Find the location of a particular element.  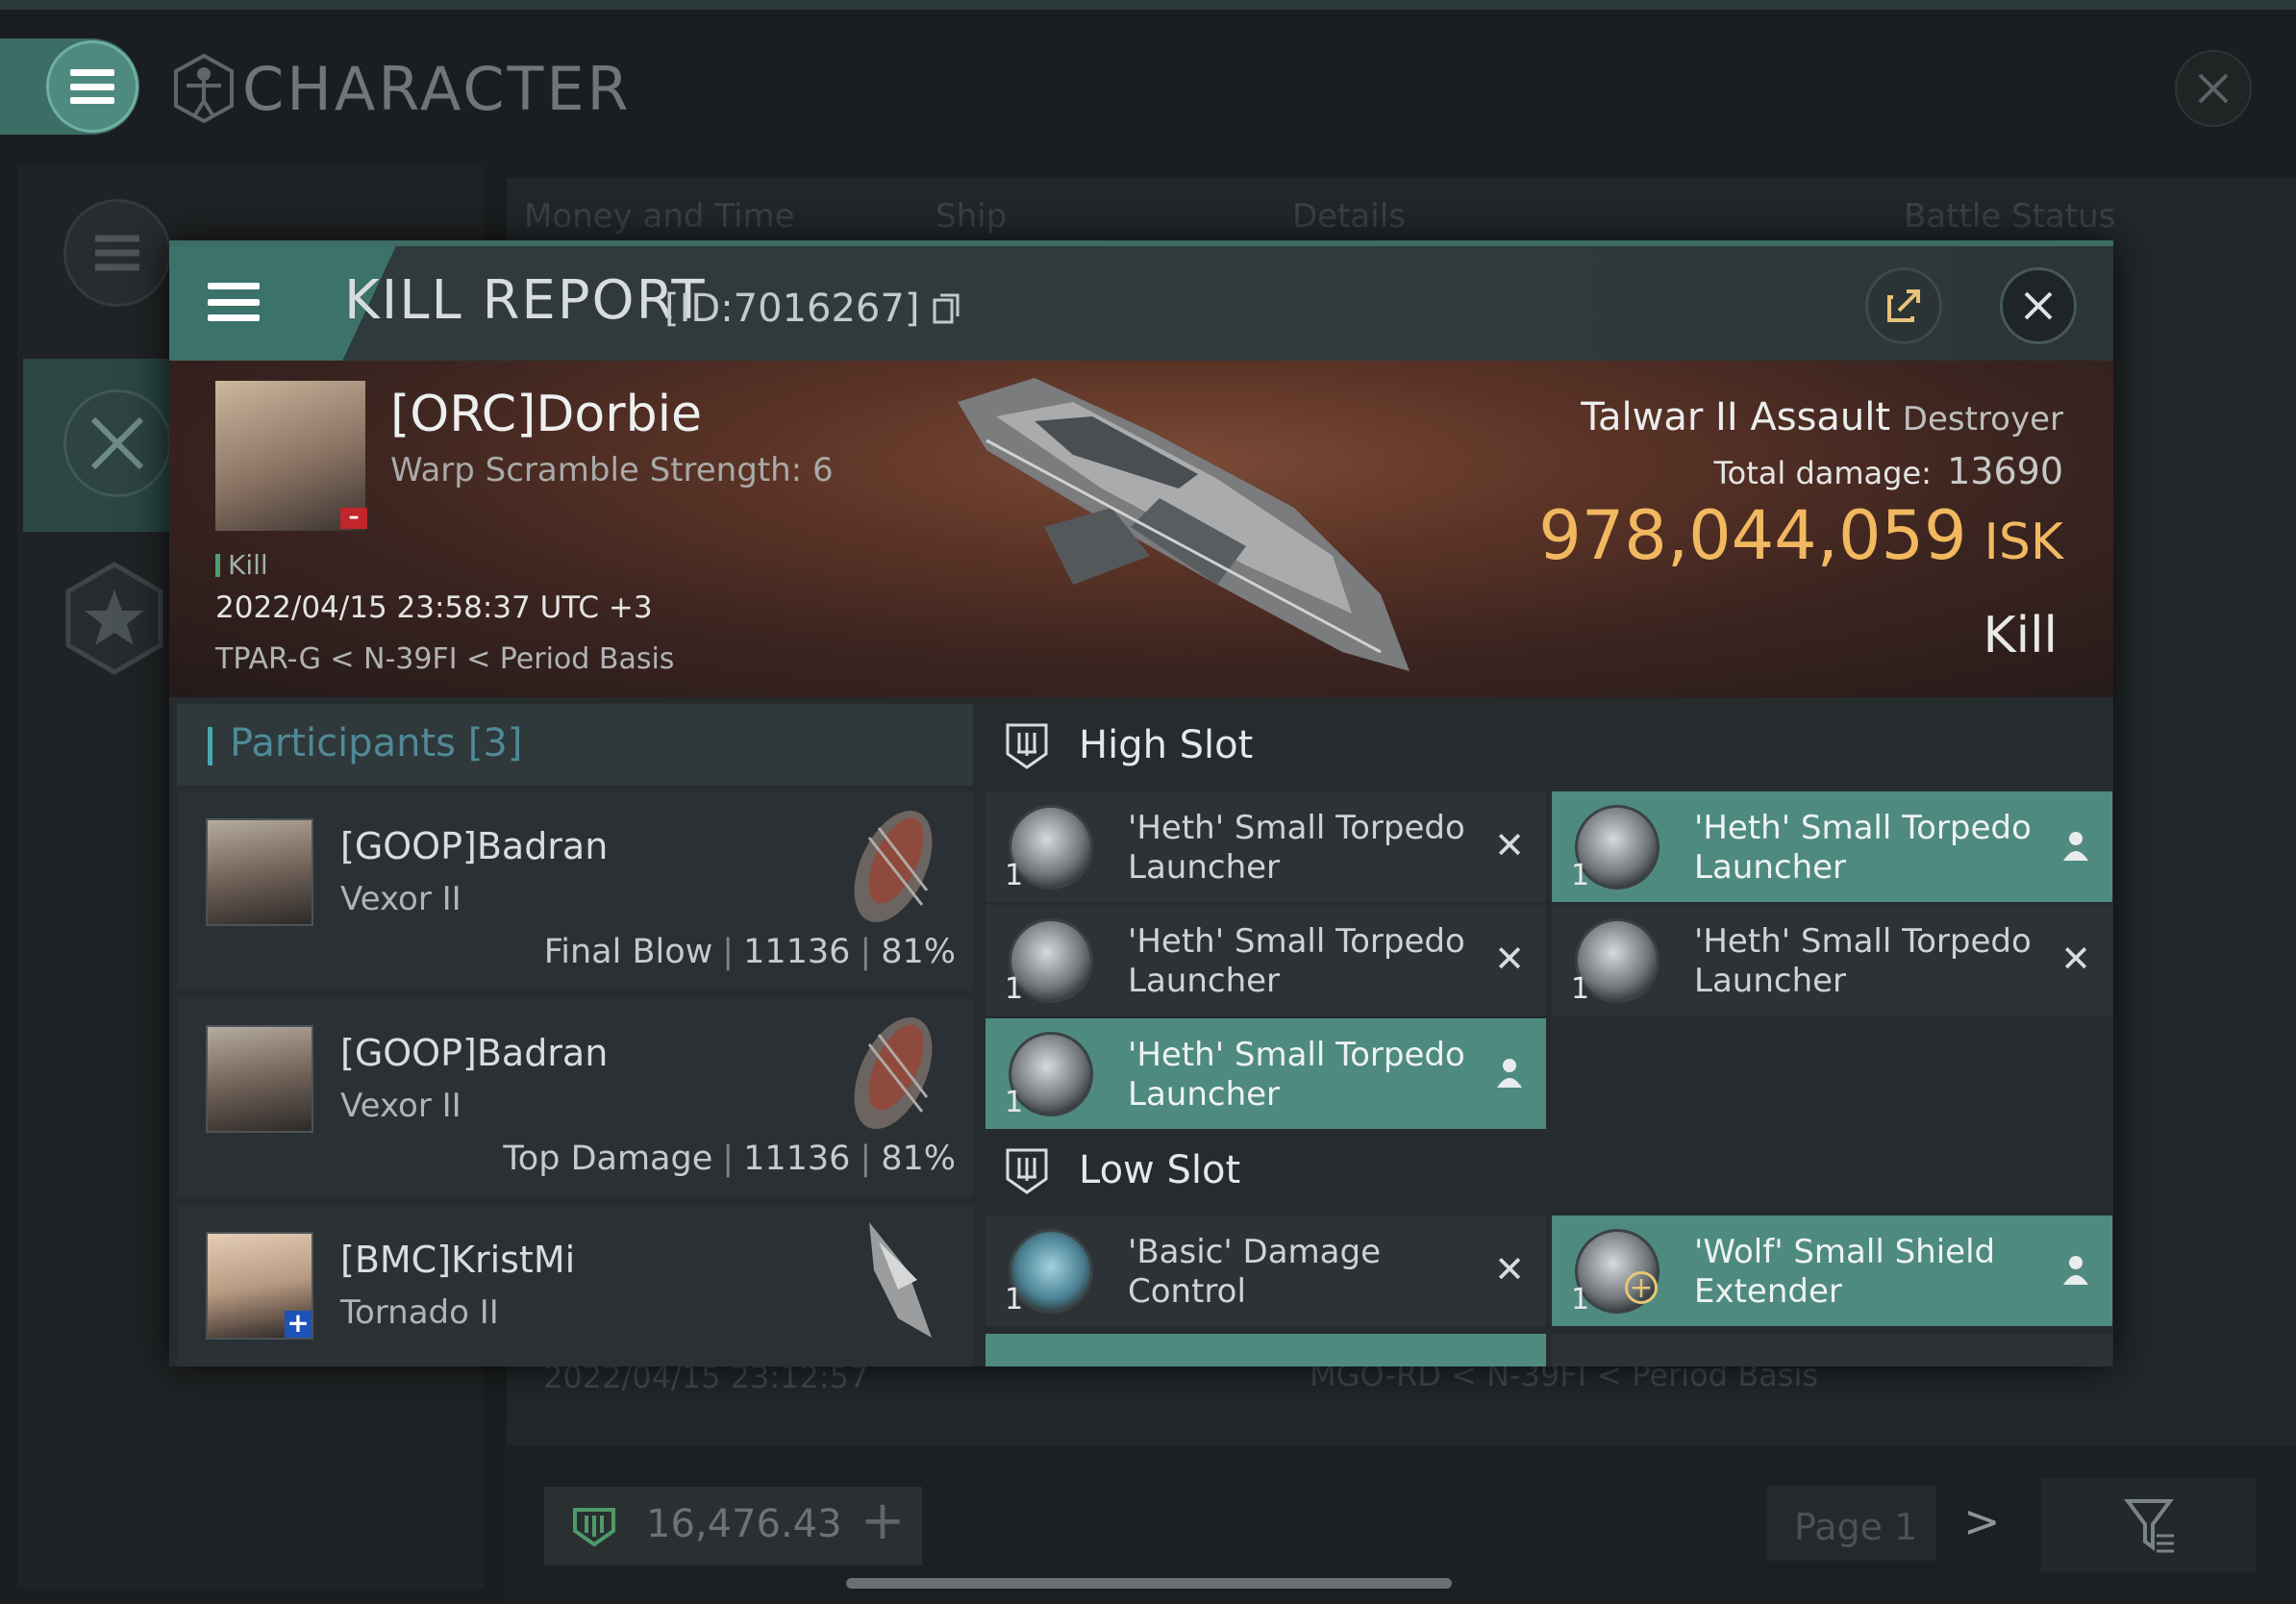

main-menu-button is located at coordinates (92, 86).